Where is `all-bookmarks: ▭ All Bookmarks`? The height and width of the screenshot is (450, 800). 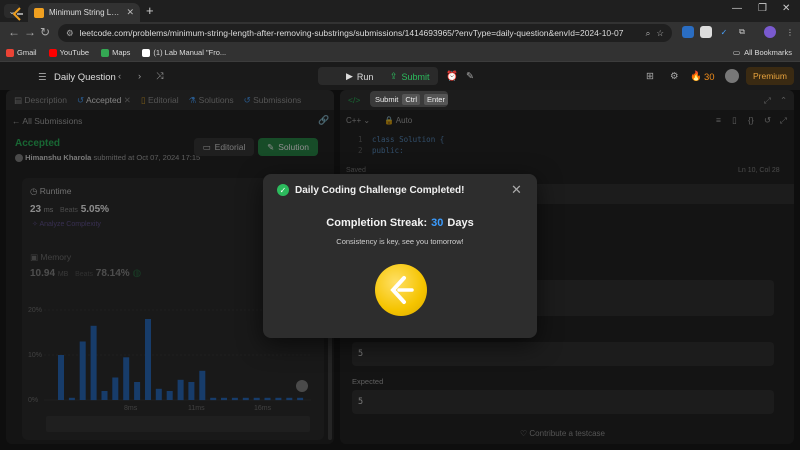 all-bookmarks: ▭ All Bookmarks is located at coordinates (762, 52).